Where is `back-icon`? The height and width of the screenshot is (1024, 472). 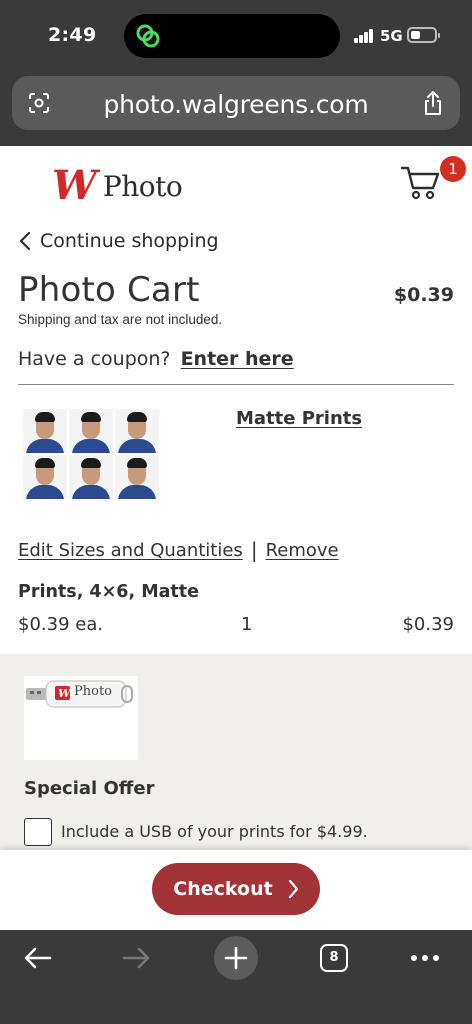
back-icon is located at coordinates (38, 958).